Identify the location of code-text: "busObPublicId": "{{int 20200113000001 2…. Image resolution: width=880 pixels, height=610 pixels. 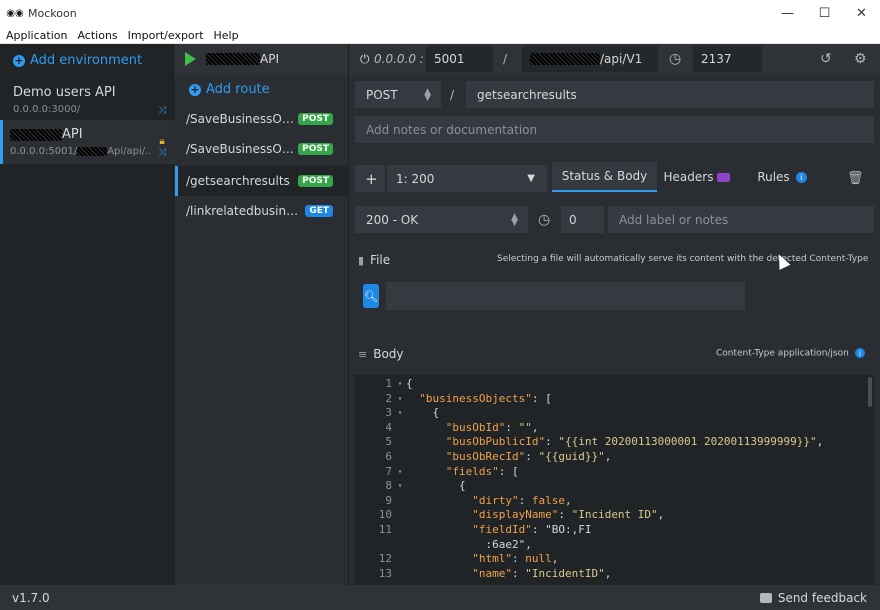
(634, 442).